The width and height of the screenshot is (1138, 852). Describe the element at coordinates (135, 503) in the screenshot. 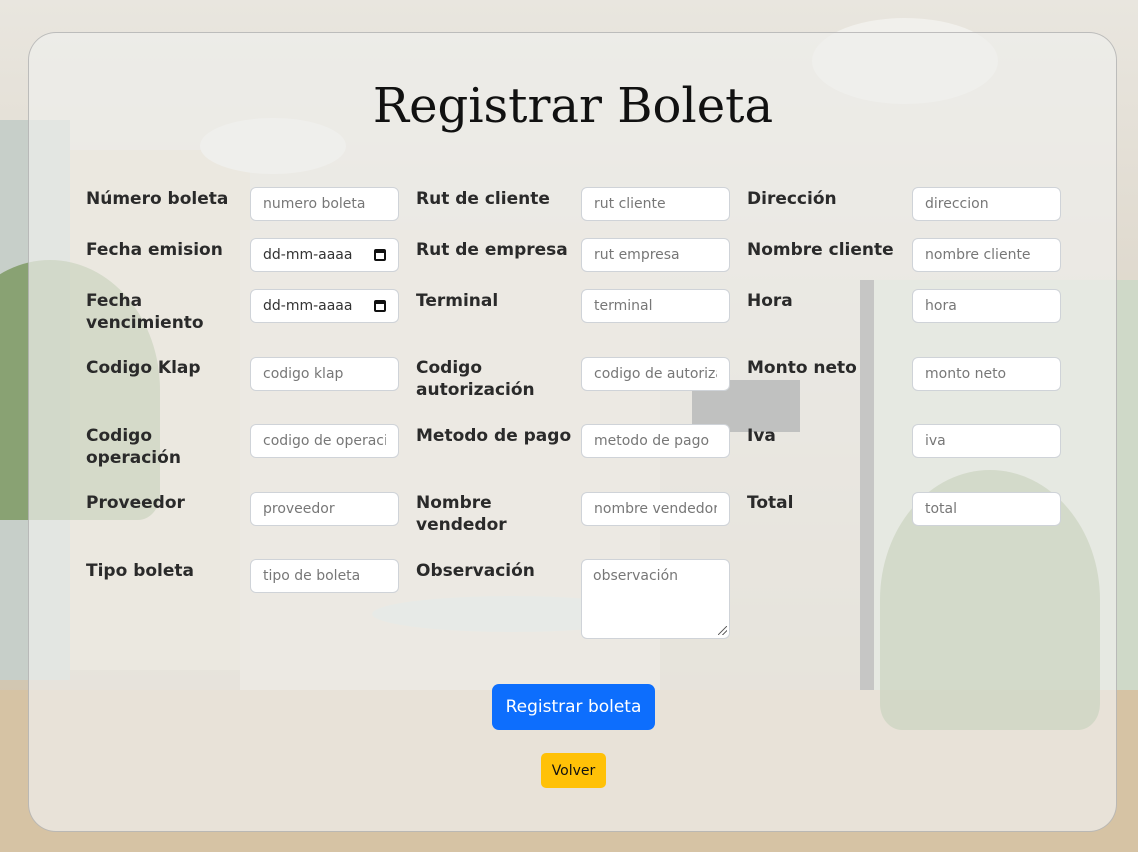

I see `label-proveedor: Proveedor` at that location.